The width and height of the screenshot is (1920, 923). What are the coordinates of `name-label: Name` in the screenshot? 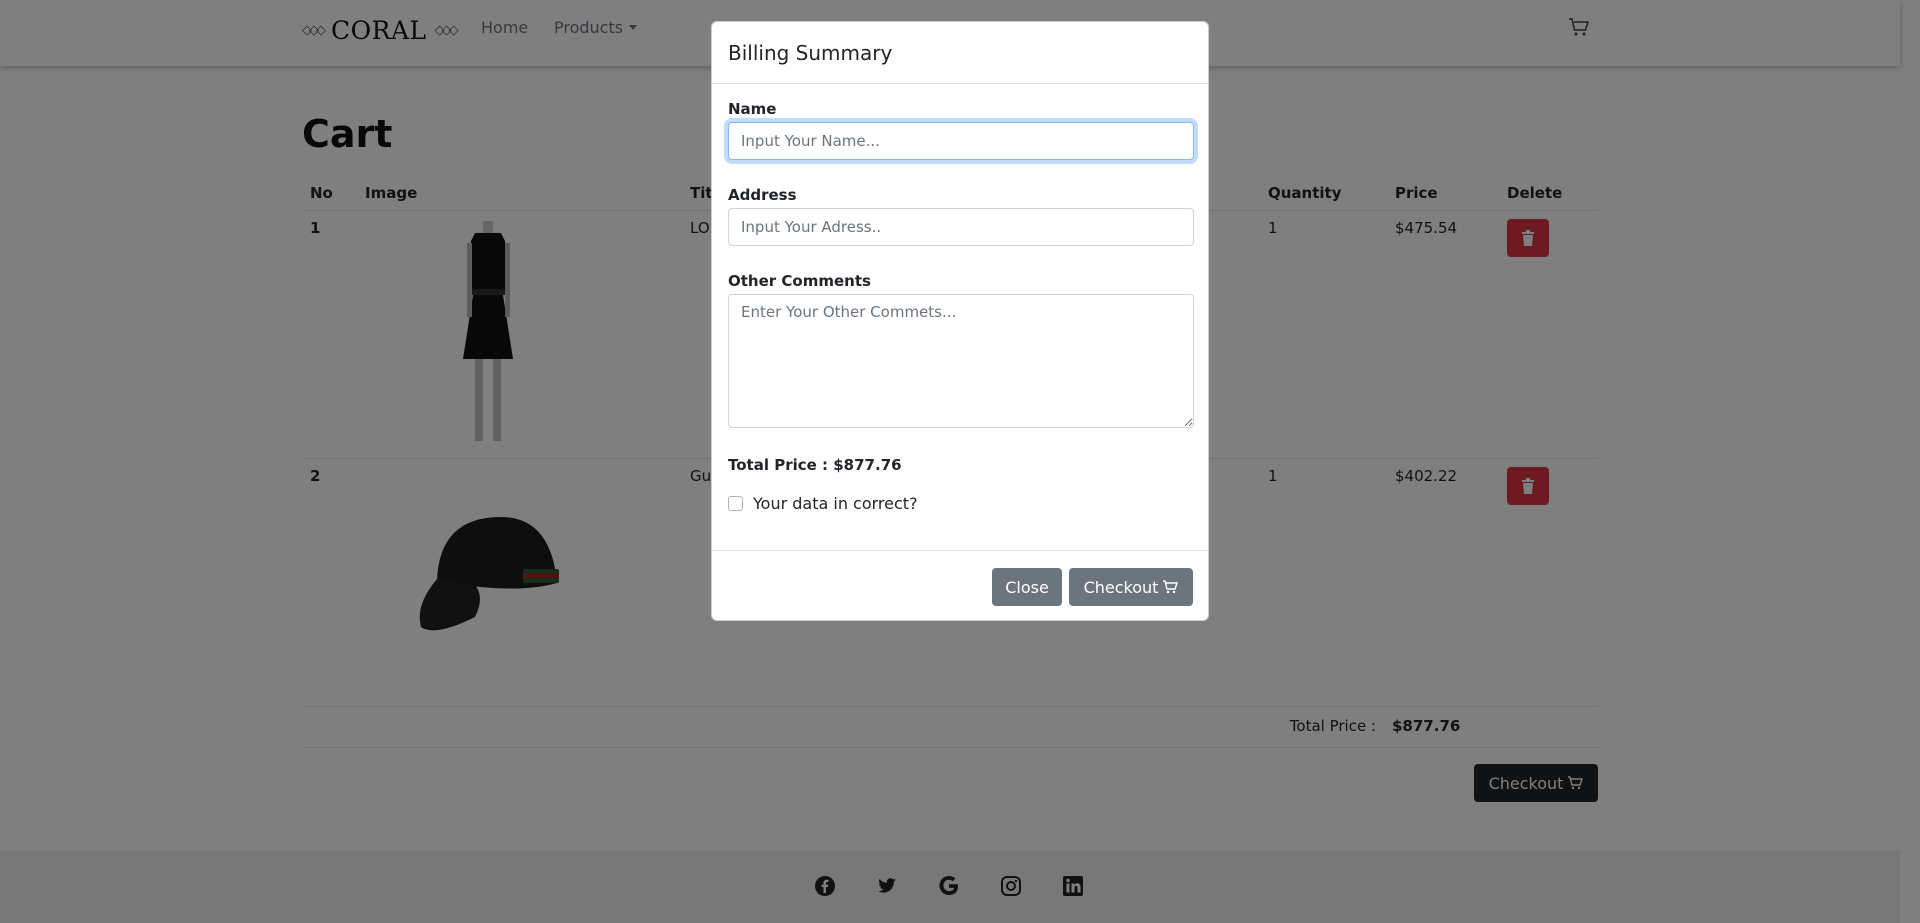 It's located at (752, 109).